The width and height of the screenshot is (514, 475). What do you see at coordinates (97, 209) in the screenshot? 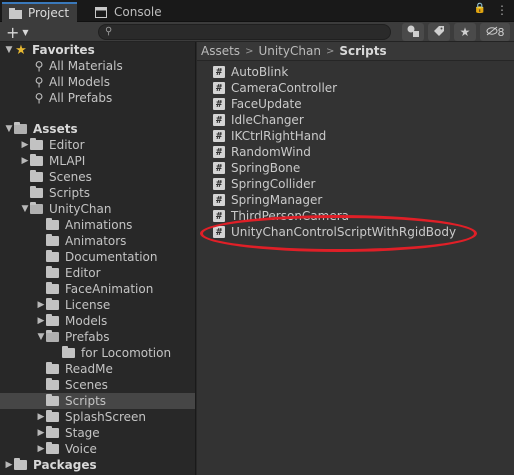
I see `tree-item-unitychan: ▼ UnityChan` at bounding box center [97, 209].